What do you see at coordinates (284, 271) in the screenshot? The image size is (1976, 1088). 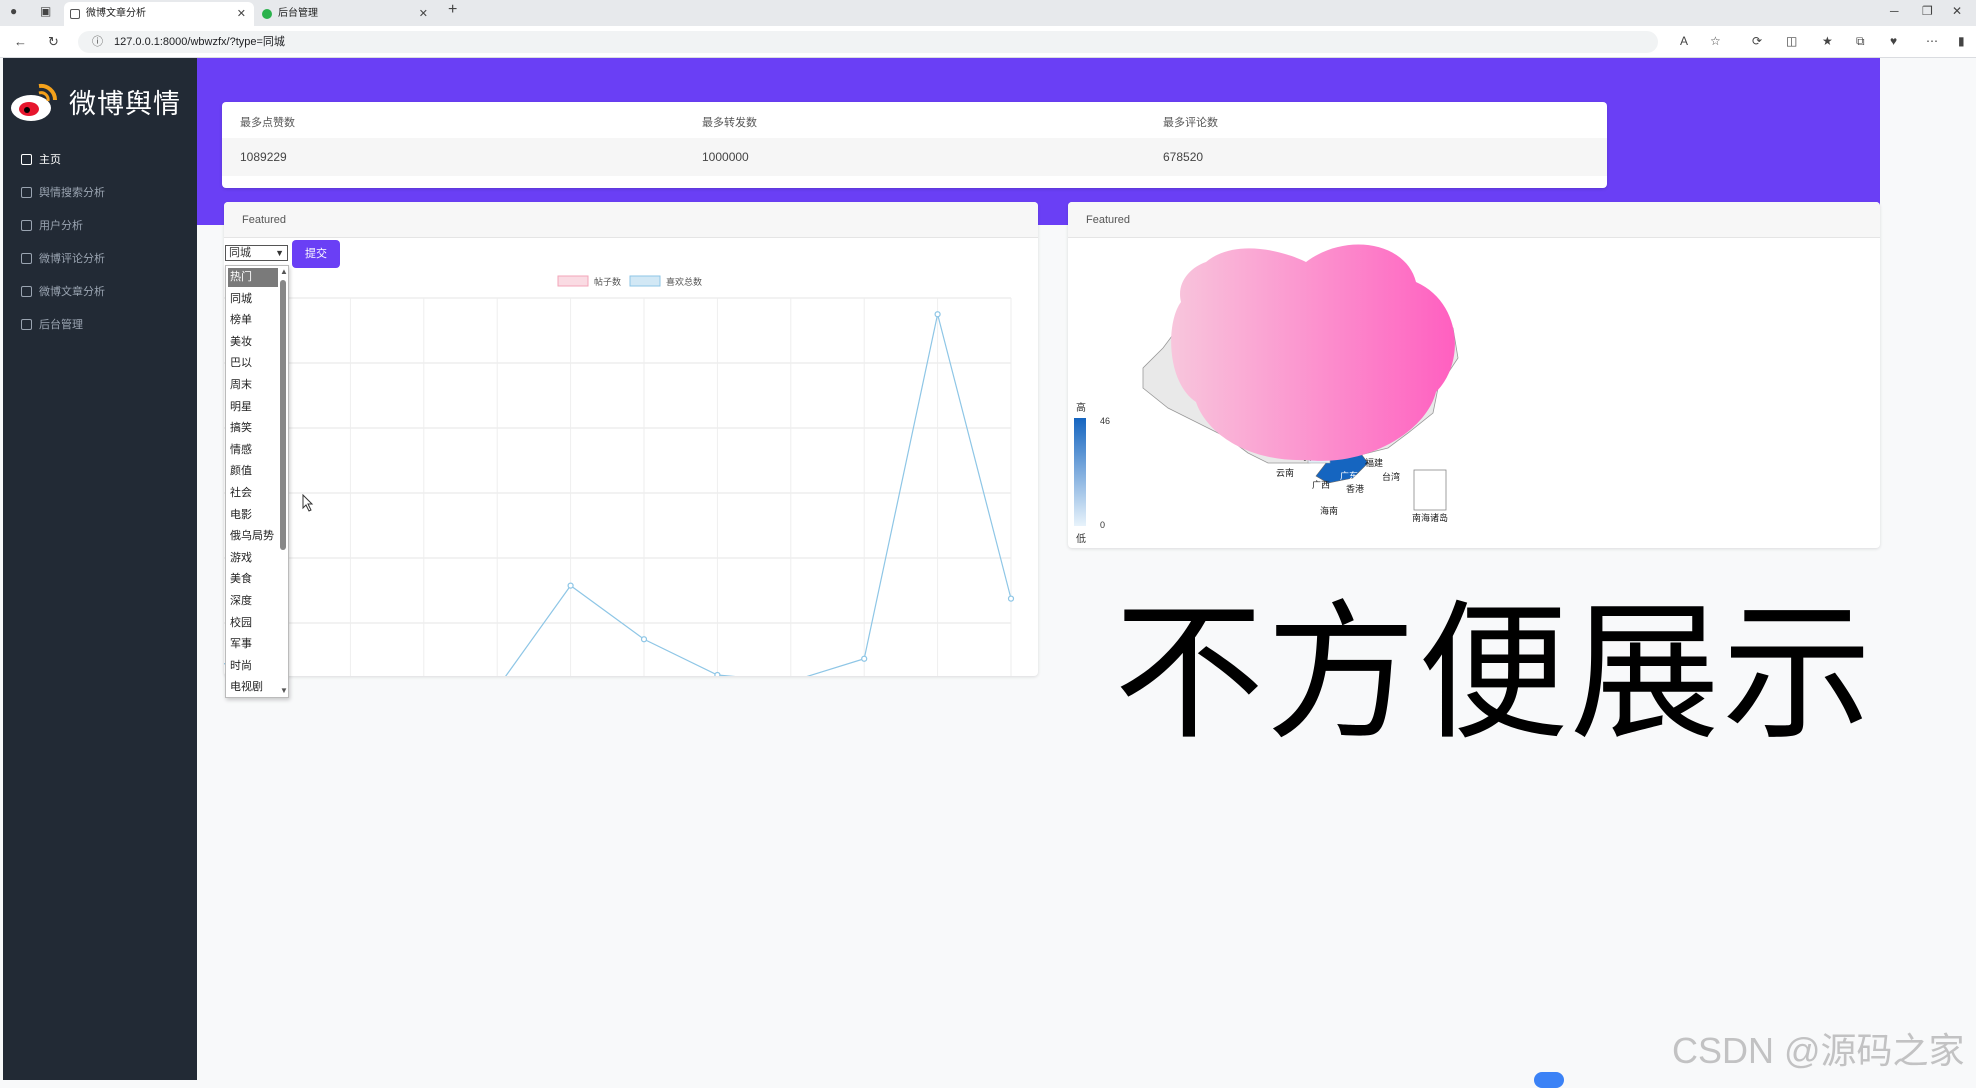 I see `scroll-up-icon: ▲` at bounding box center [284, 271].